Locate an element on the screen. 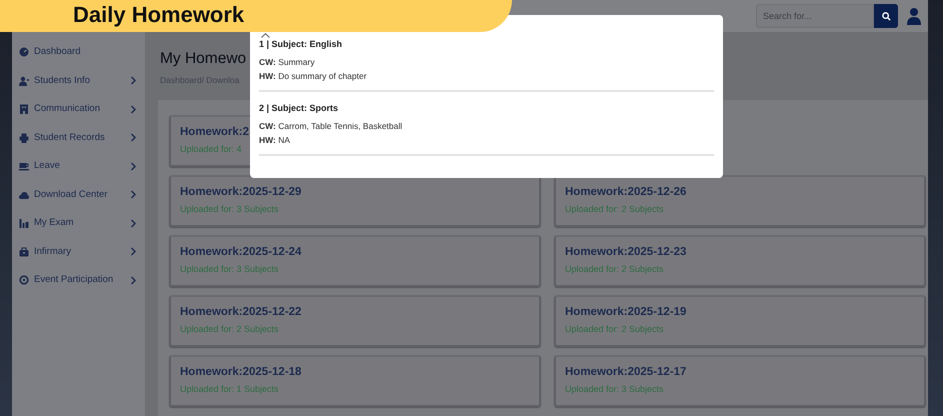 The image size is (943, 416). ranking-icon is located at coordinates (24, 223).